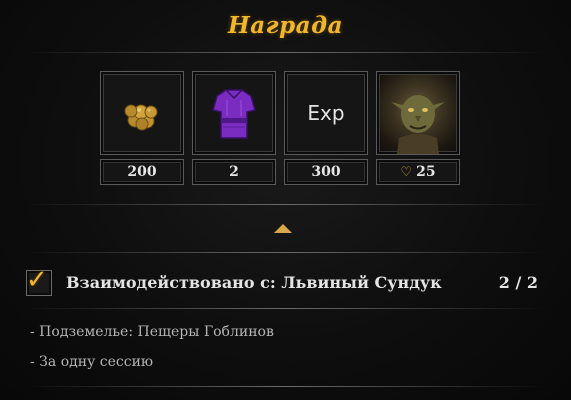 The height and width of the screenshot is (400, 571). I want to click on exp-icon: Exp, so click(326, 113).